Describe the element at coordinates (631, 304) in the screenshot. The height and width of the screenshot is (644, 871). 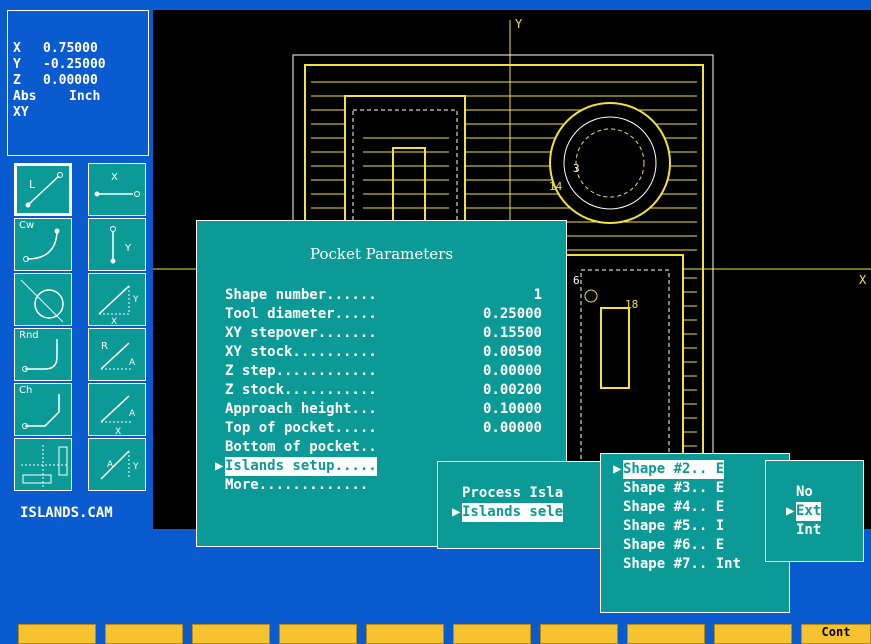
I see `canvas-label: 18` at that location.